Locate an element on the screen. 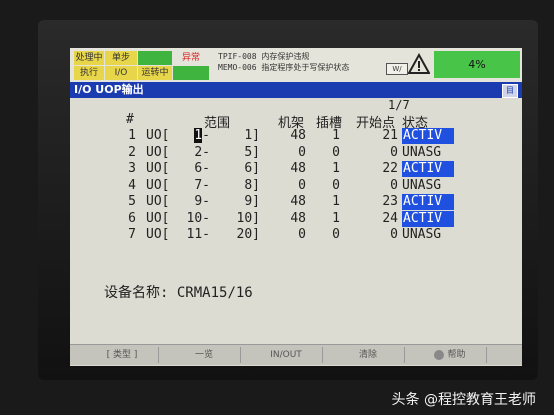 This screenshot has width=554, height=415. alarm-line-1: TPIF-008 内存保护违规 is located at coordinates (264, 56).